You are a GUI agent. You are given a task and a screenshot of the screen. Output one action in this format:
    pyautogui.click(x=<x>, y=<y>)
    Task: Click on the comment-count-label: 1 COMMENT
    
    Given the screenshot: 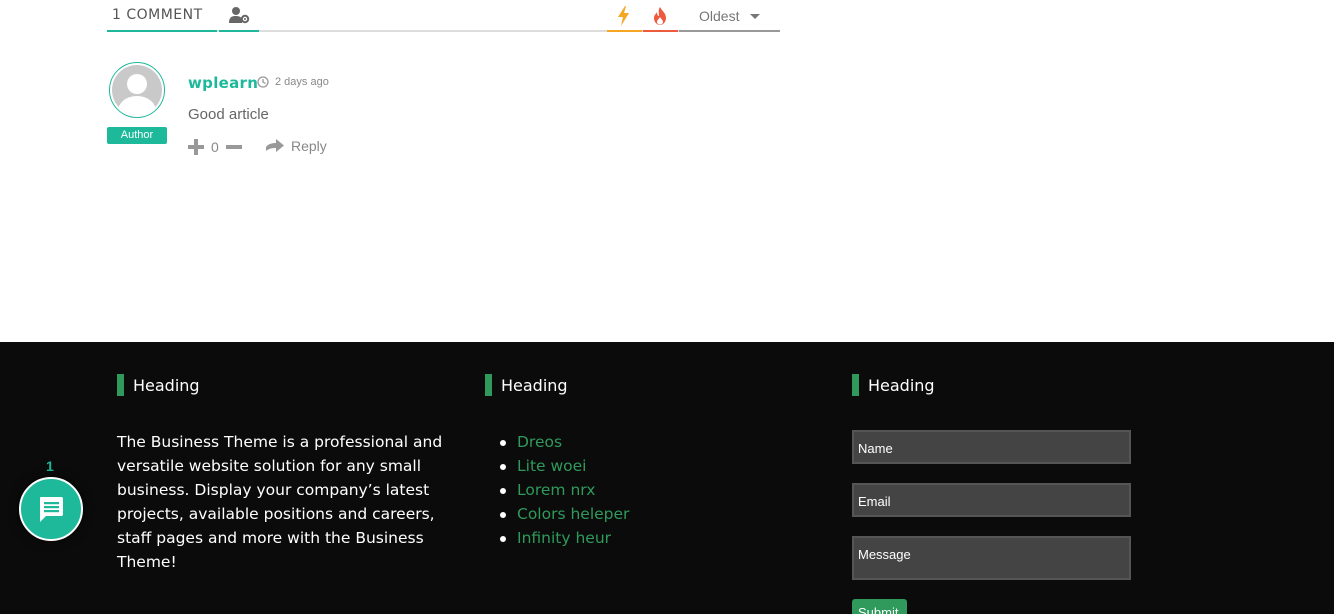 What is the action you would take?
    pyautogui.click(x=157, y=15)
    